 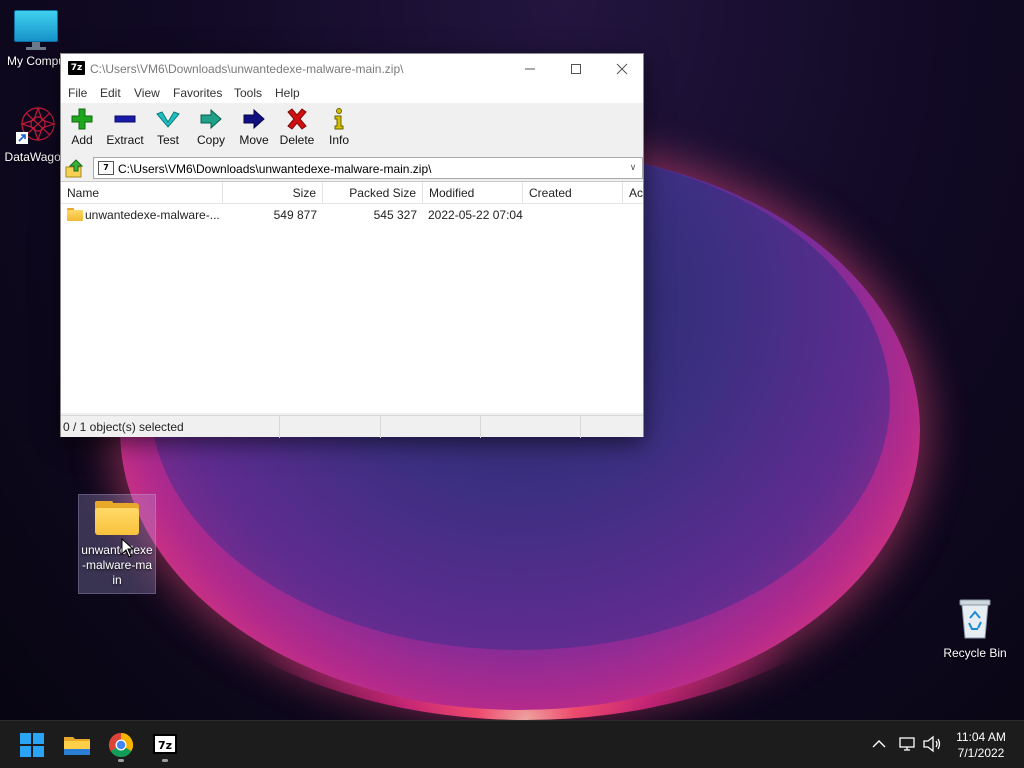 I want to click on recycle-bin-icon, so click(x=975, y=618).